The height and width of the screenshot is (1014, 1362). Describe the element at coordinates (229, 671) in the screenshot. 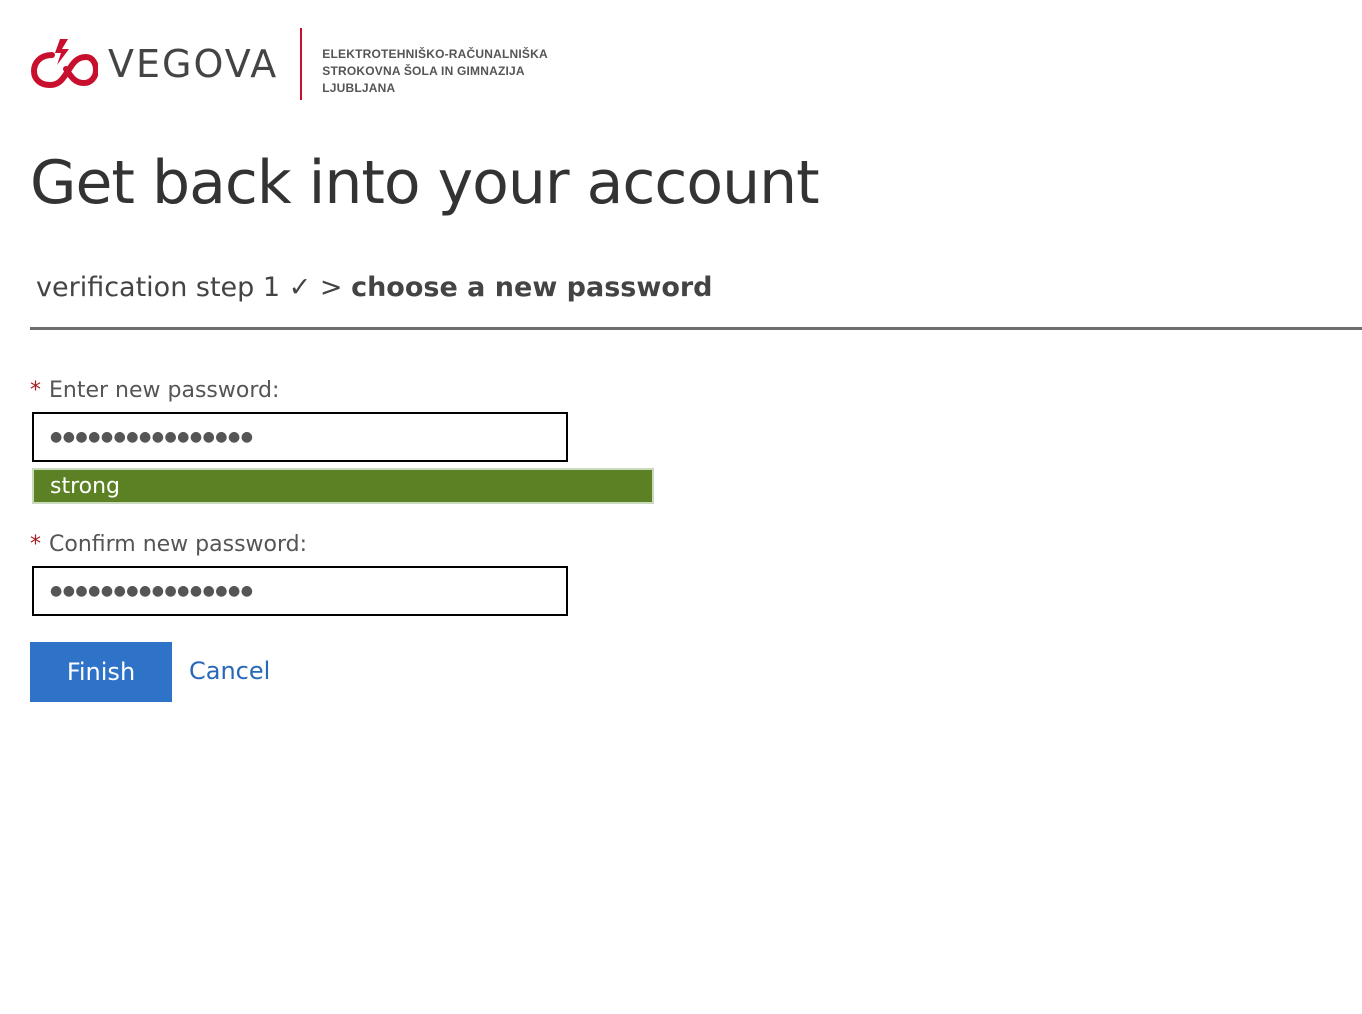

I see `cancel-link: Cancel` at that location.